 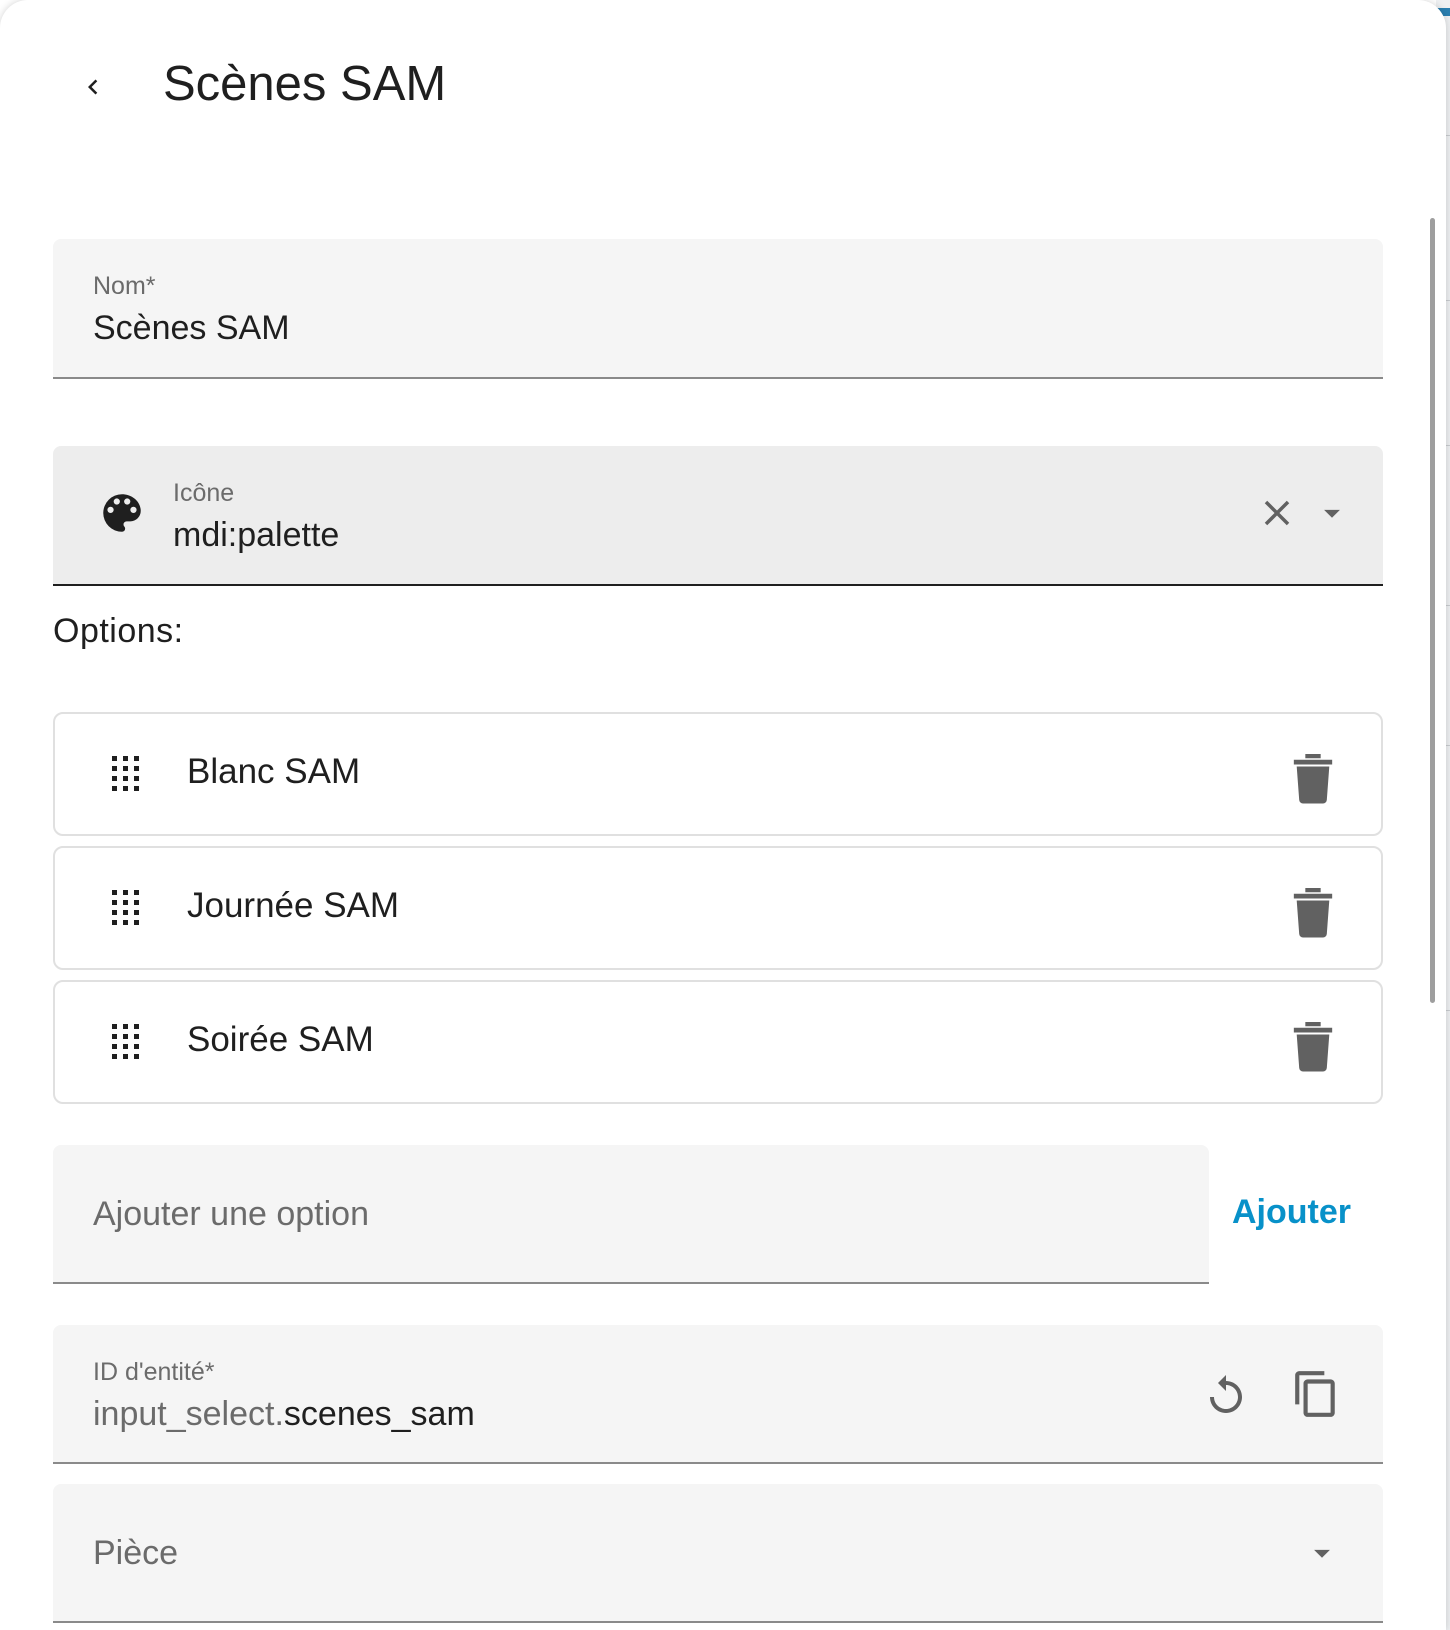 I want to click on page-title: Scènes SAM, so click(x=305, y=84).